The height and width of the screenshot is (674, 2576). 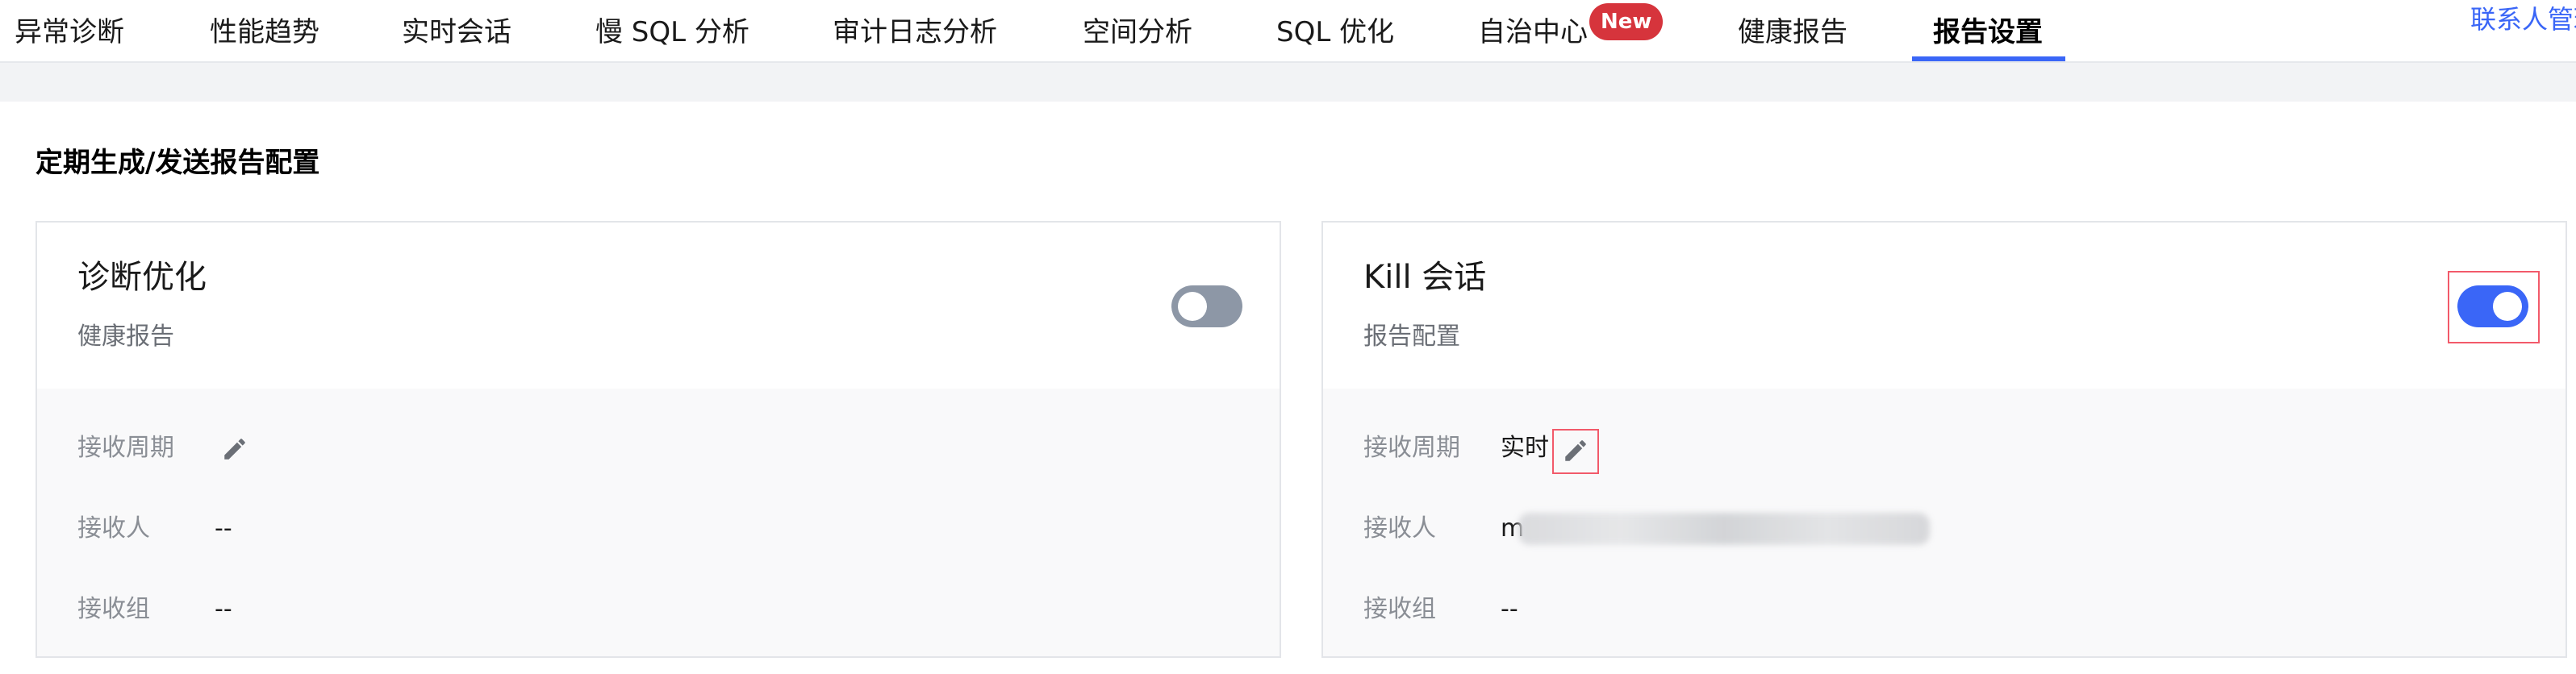 What do you see at coordinates (672, 32) in the screenshot?
I see `tab-slow-sql: 慢 SQL 分析` at bounding box center [672, 32].